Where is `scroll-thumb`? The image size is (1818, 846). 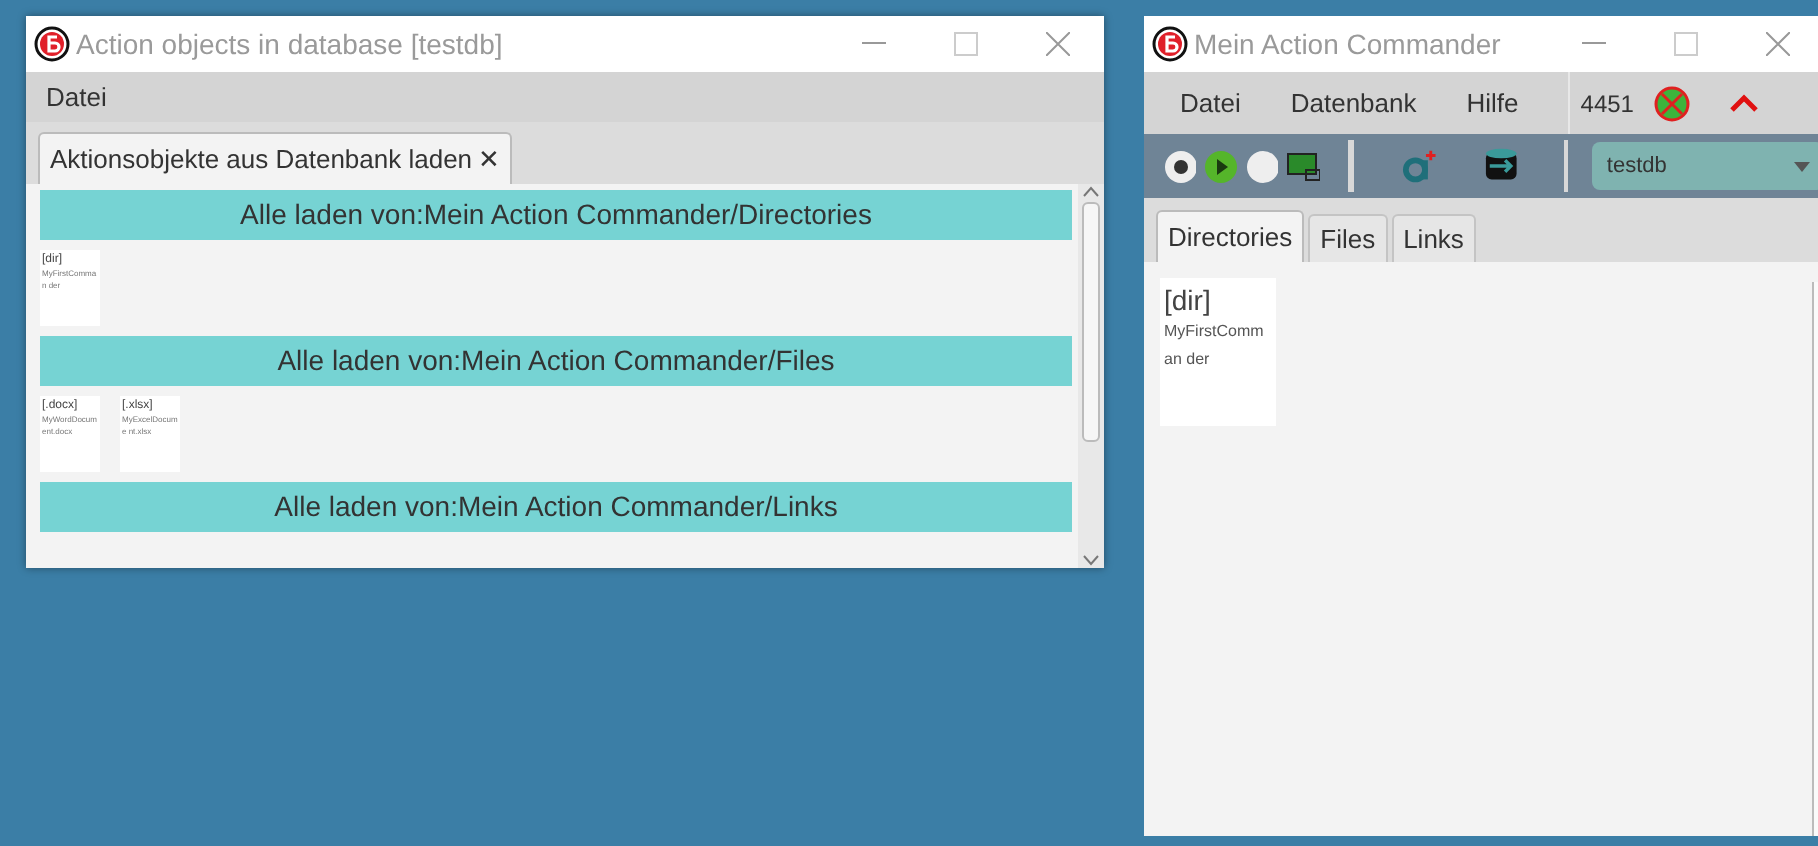
scroll-thumb is located at coordinates (1091, 322).